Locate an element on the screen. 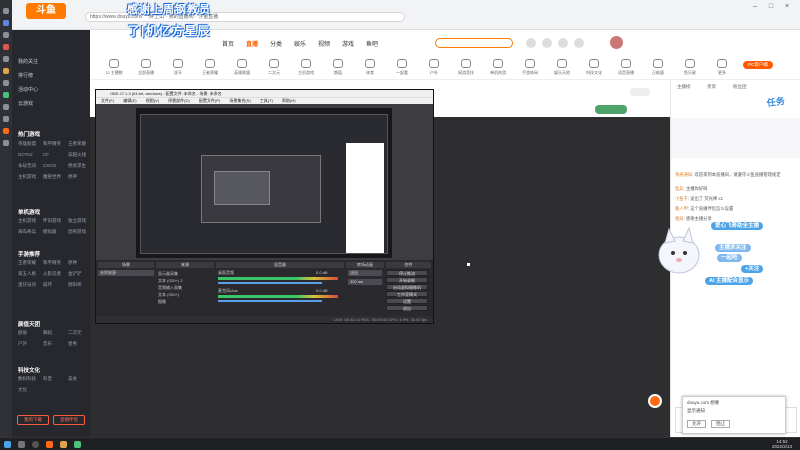  system-clock: 14:52 2022/2/13 is located at coordinates (782, 444).